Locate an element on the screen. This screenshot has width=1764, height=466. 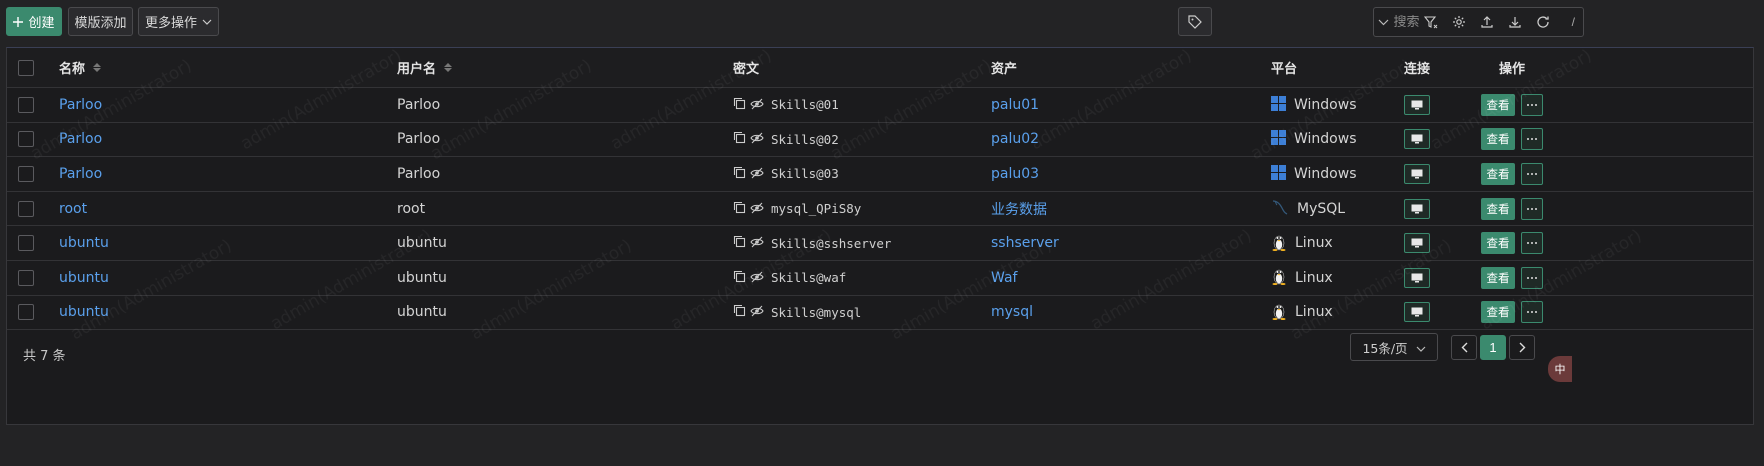
page-size-select: 15条/页 is located at coordinates (1394, 347).